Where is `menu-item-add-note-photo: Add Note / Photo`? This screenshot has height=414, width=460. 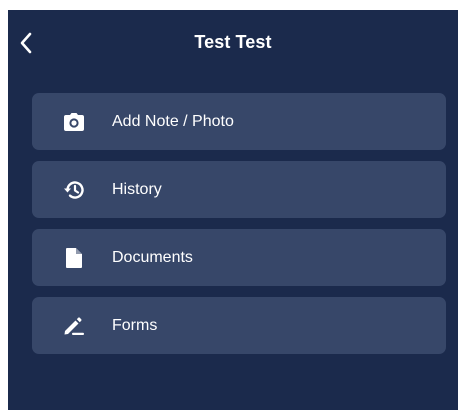
menu-item-add-note-photo: Add Note / Photo is located at coordinates (239, 121).